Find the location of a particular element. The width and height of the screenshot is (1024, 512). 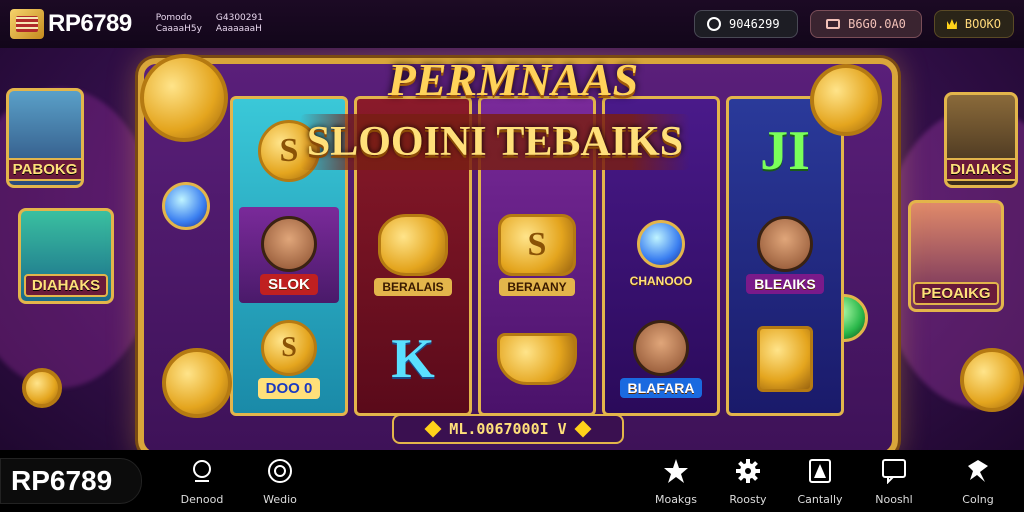

reel-symbol: S BERAANY is located at coordinates (537, 255).